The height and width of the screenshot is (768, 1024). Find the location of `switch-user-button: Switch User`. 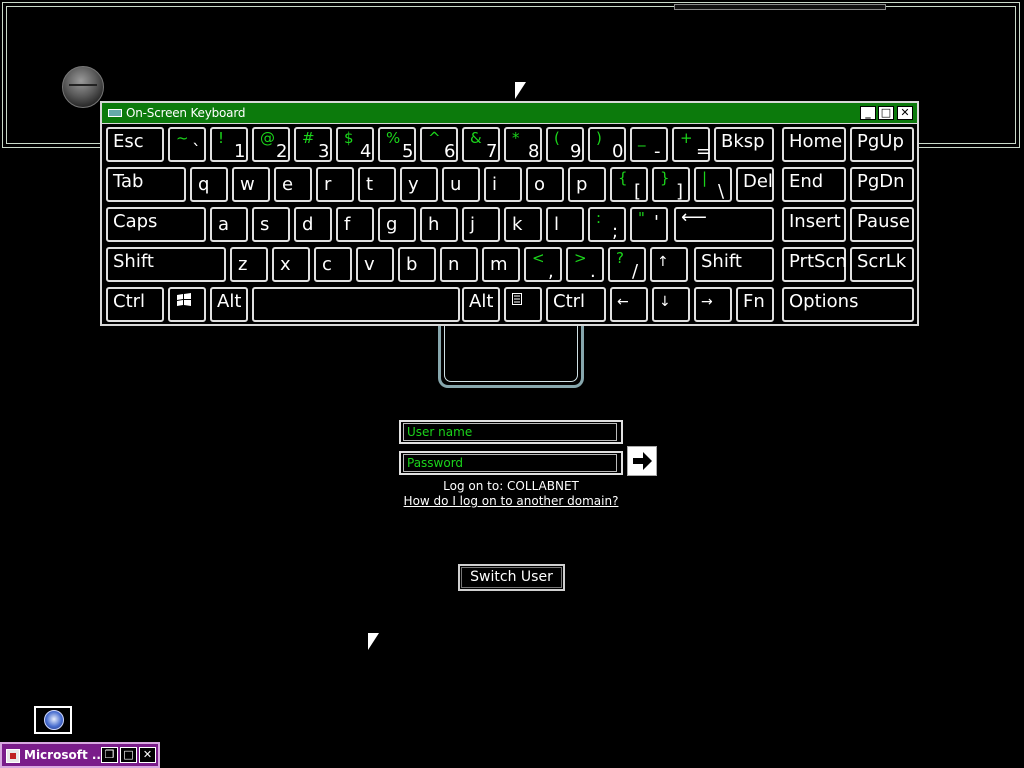

switch-user-button: Switch User is located at coordinates (511, 577).